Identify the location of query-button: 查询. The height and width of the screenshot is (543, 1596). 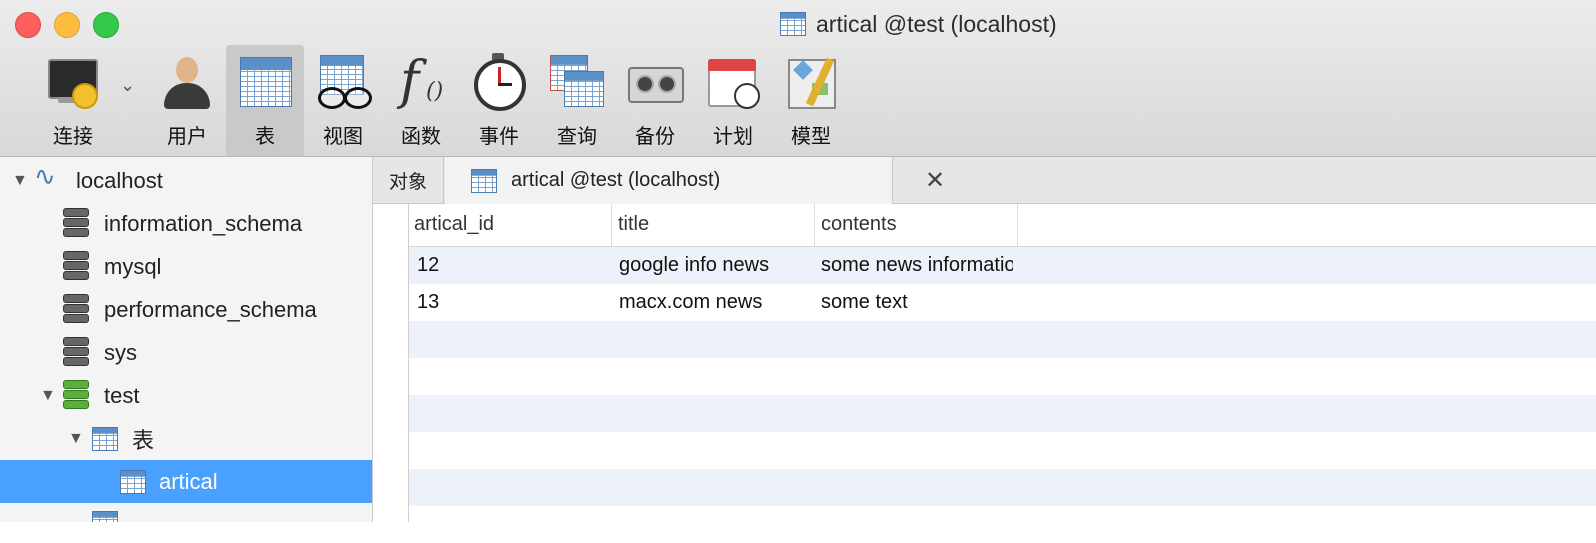
(577, 100).